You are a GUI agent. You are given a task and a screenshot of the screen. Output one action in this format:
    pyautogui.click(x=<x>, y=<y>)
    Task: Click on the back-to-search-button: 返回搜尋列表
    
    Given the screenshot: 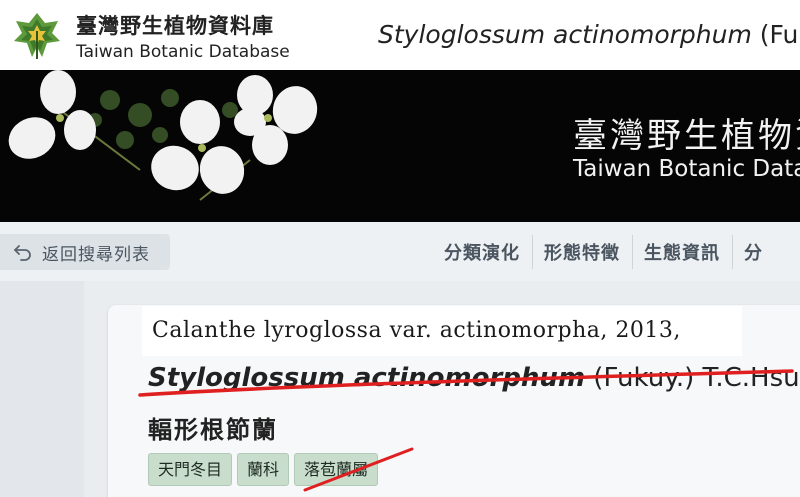 What is the action you would take?
    pyautogui.click(x=85, y=252)
    